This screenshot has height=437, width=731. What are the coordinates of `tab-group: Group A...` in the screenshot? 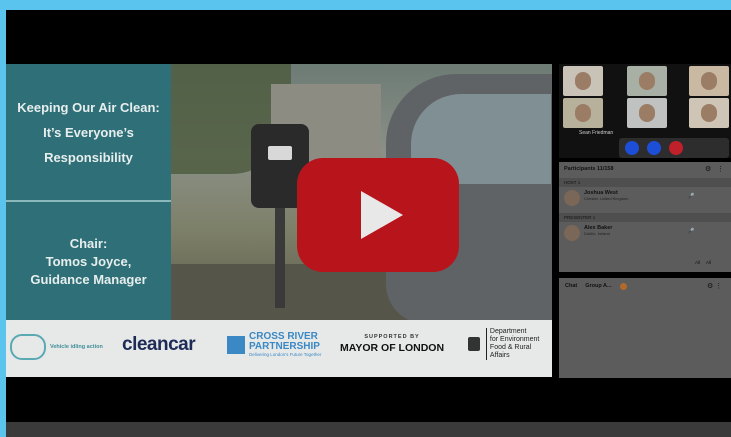 It's located at (598, 286).